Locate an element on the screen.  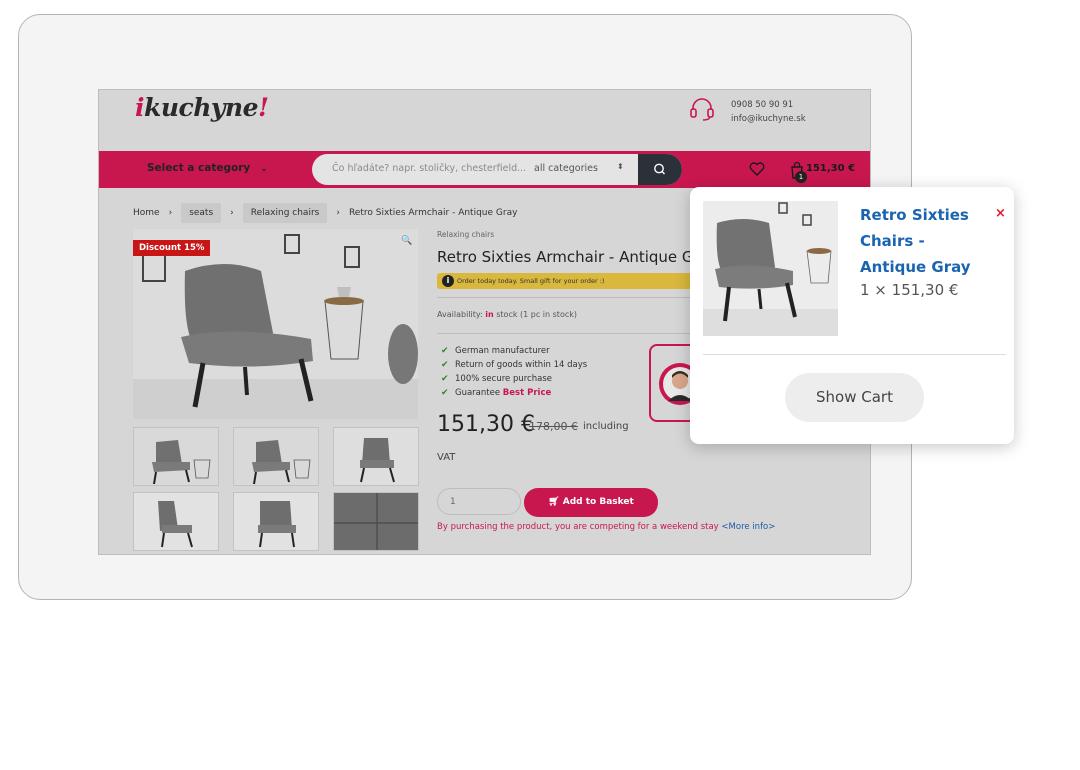
search-button is located at coordinates (660, 169).